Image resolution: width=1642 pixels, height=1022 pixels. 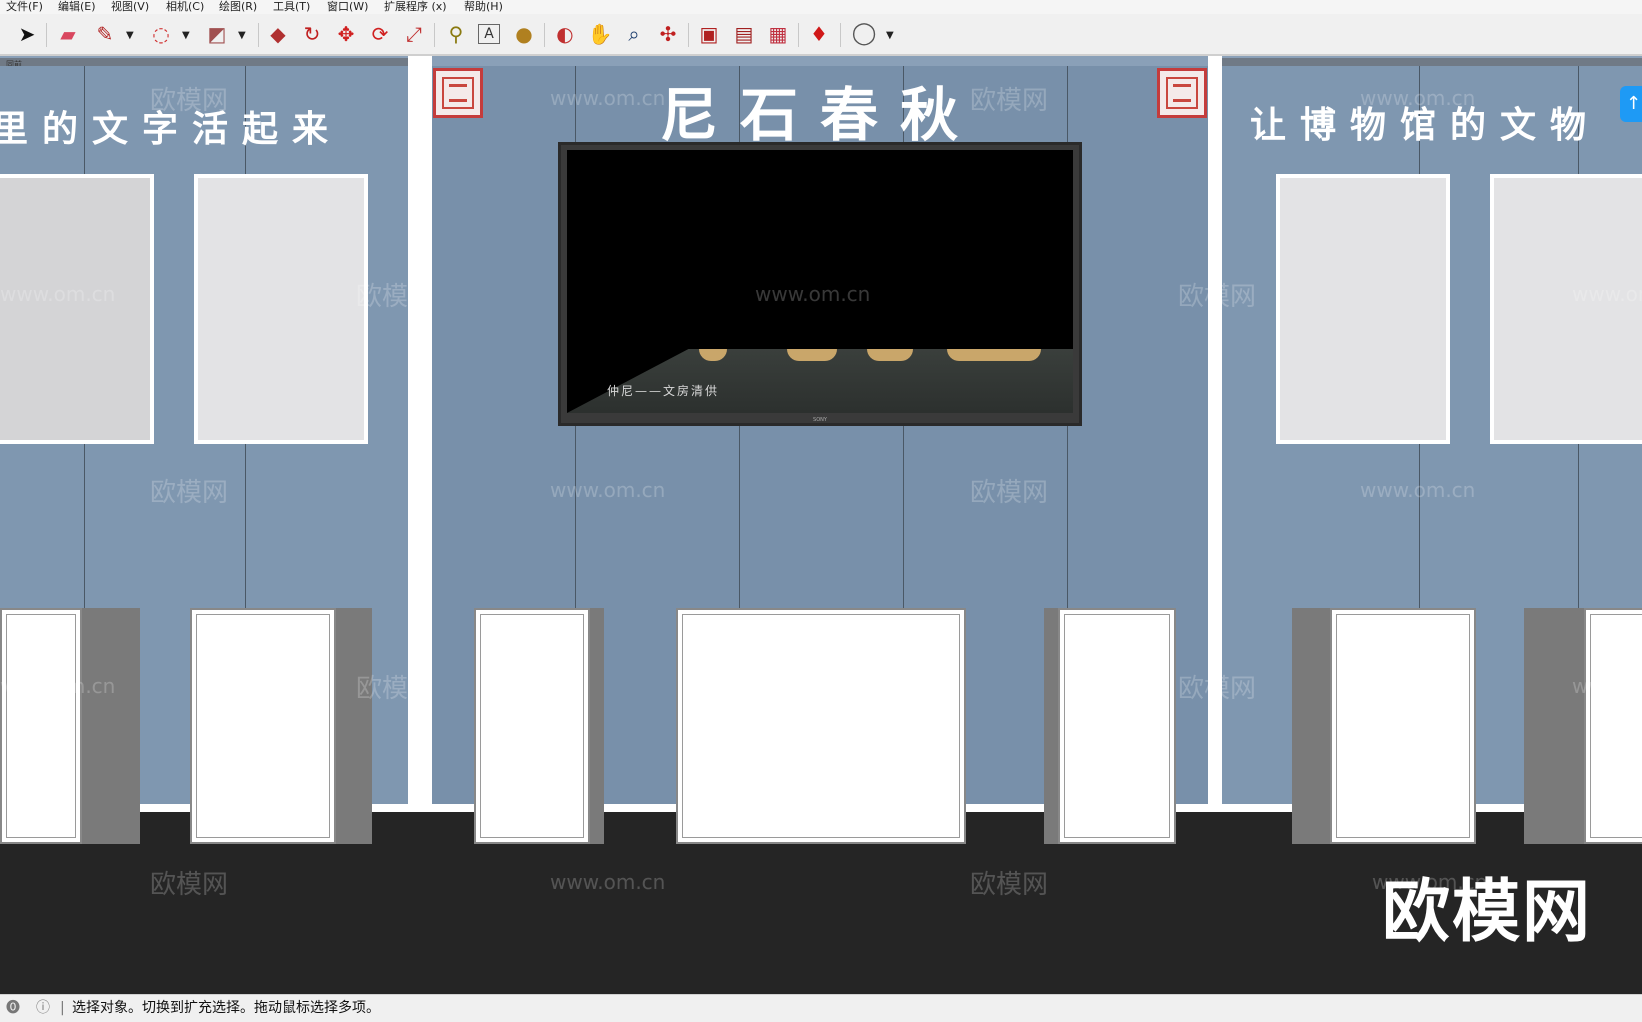 What do you see at coordinates (634, 34) in the screenshot?
I see `zoom-tool-icon: ⌕` at bounding box center [634, 34].